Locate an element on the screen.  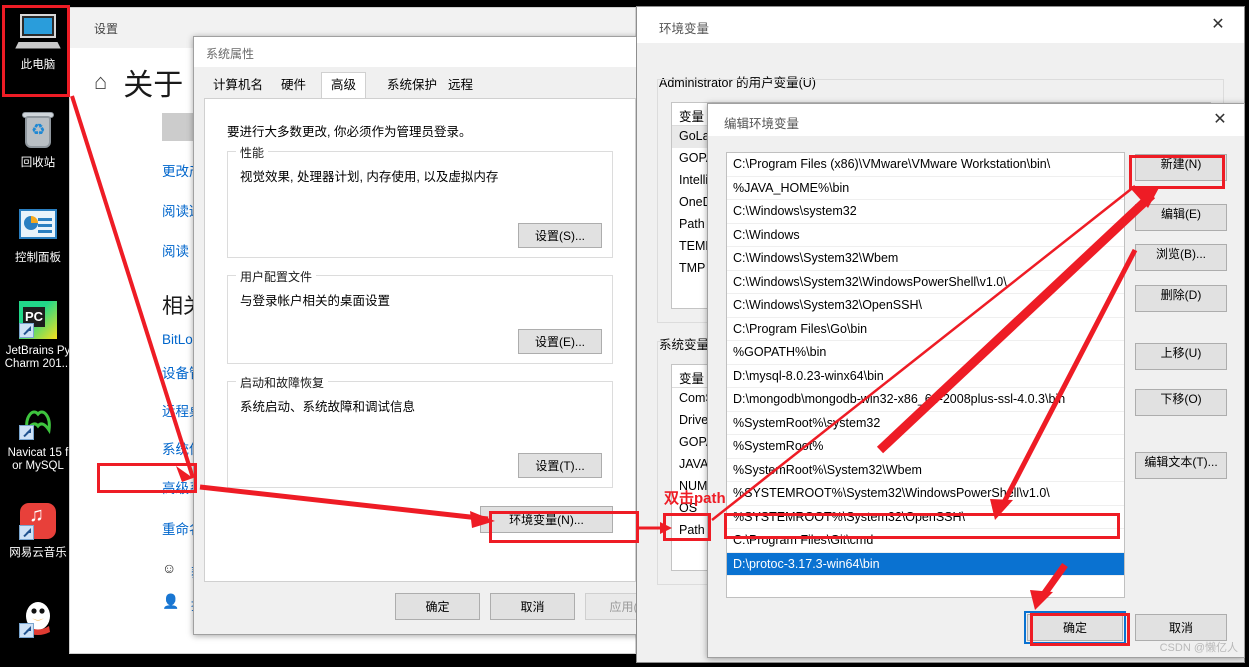
list-item: C:\Program Files\Git\cmd is located at coordinates (925, 541).